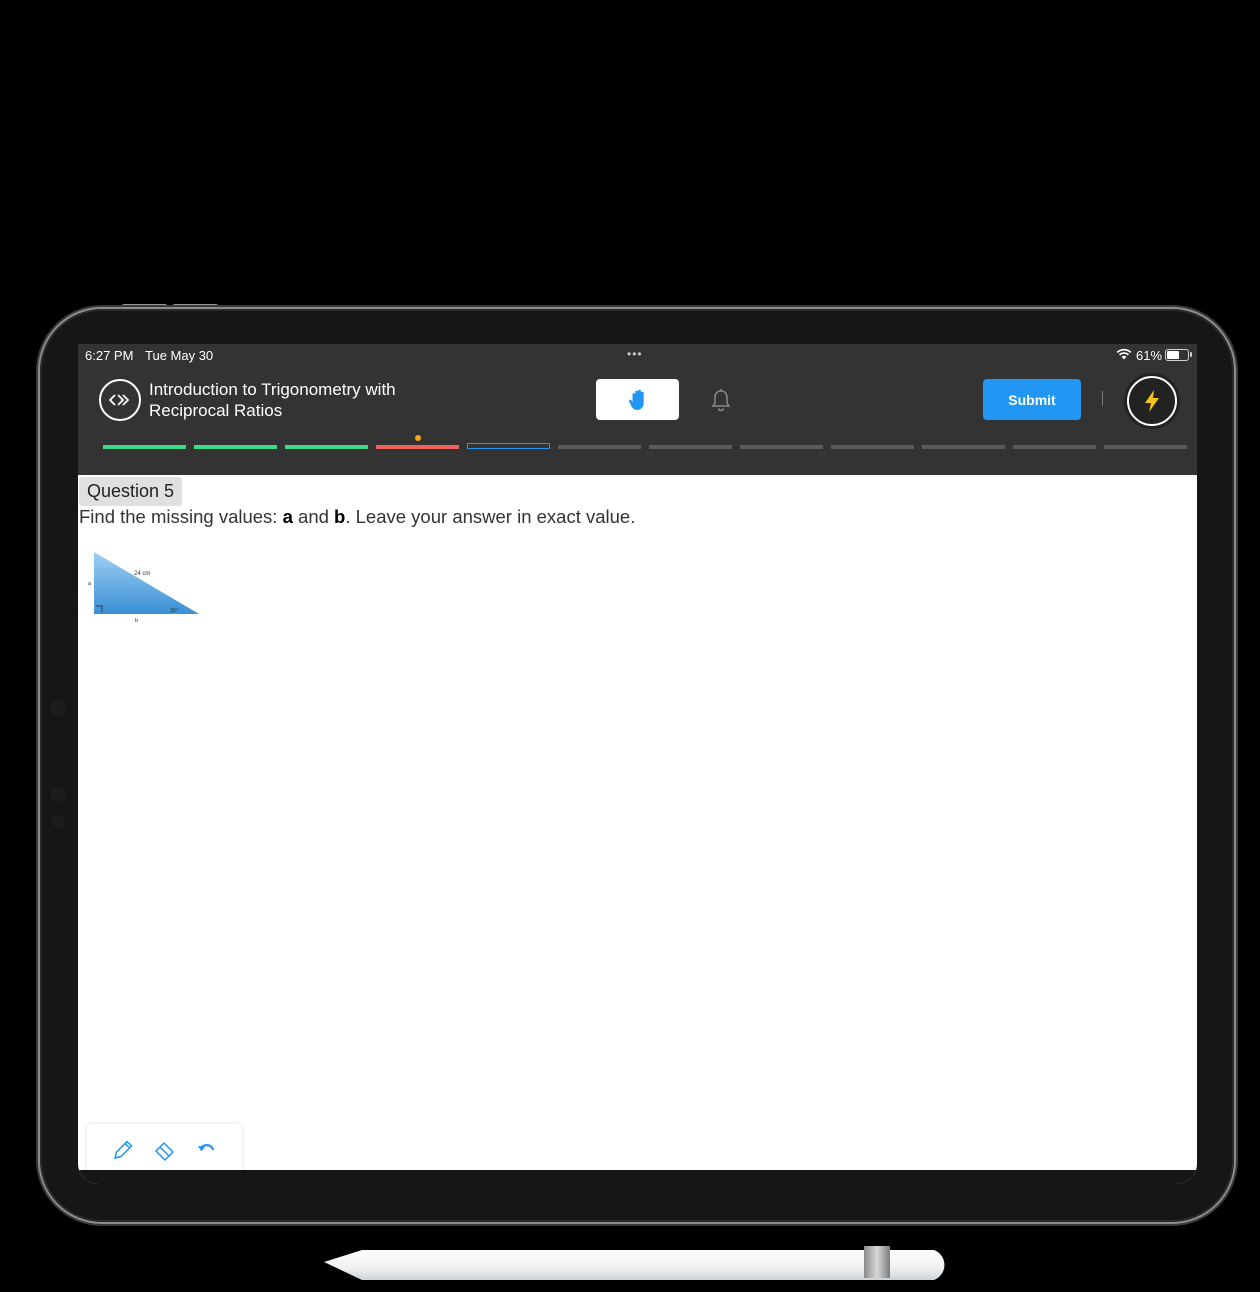 The height and width of the screenshot is (1292, 1260). What do you see at coordinates (637, 1177) in the screenshot?
I see `screen-bottom-bezel` at bounding box center [637, 1177].